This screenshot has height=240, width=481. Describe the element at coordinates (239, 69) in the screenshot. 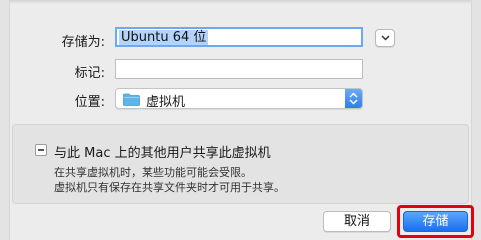

I see `tags-field` at that location.